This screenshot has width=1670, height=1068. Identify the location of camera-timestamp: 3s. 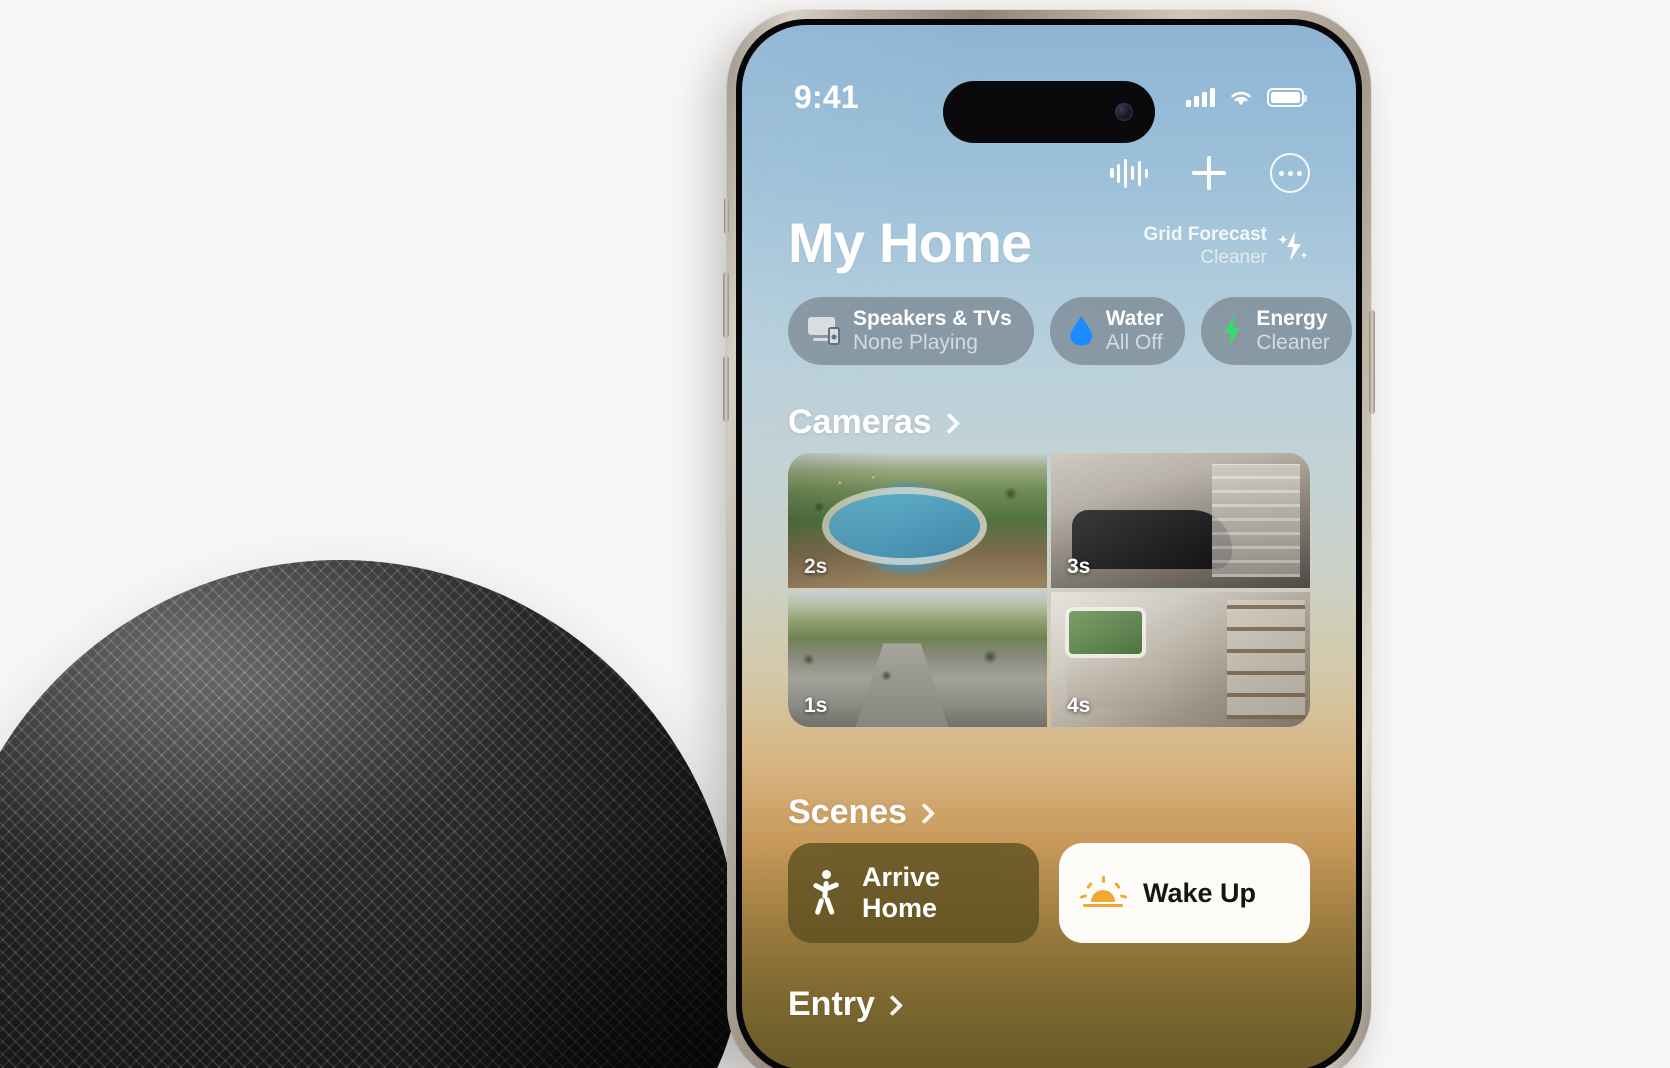
(1079, 566).